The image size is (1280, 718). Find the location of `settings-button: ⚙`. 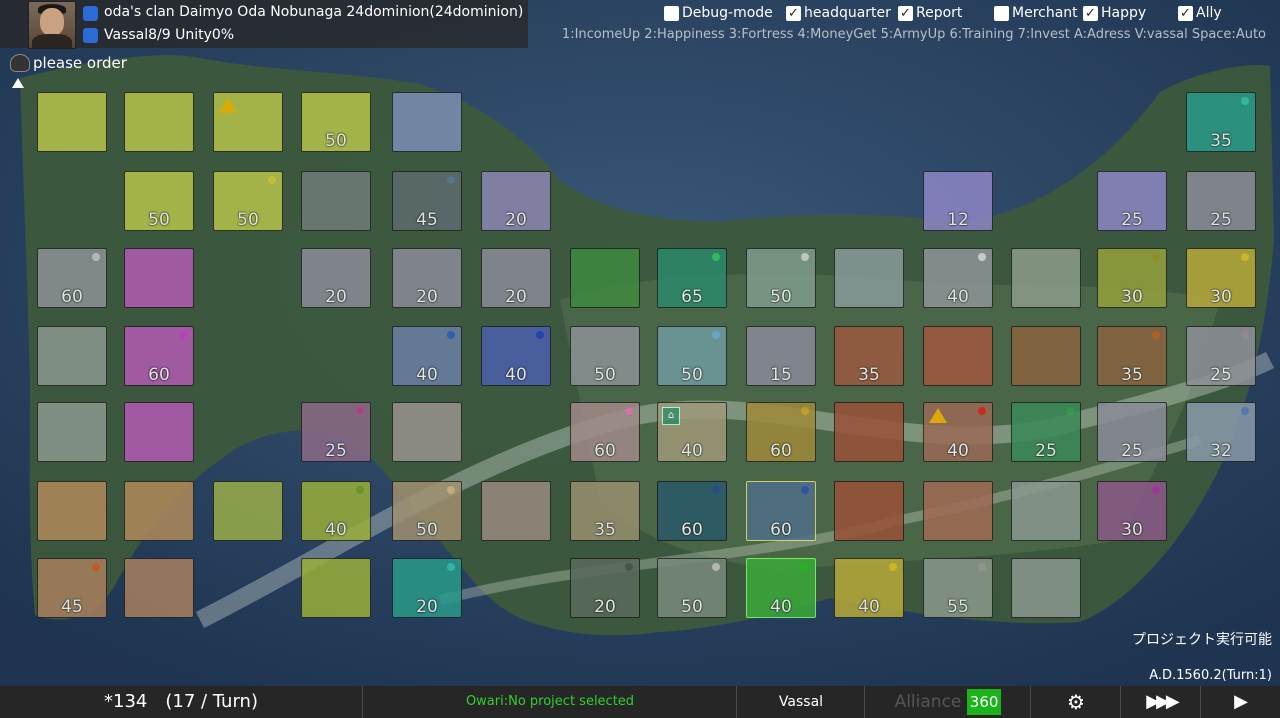

settings-button: ⚙ is located at coordinates (1075, 702).